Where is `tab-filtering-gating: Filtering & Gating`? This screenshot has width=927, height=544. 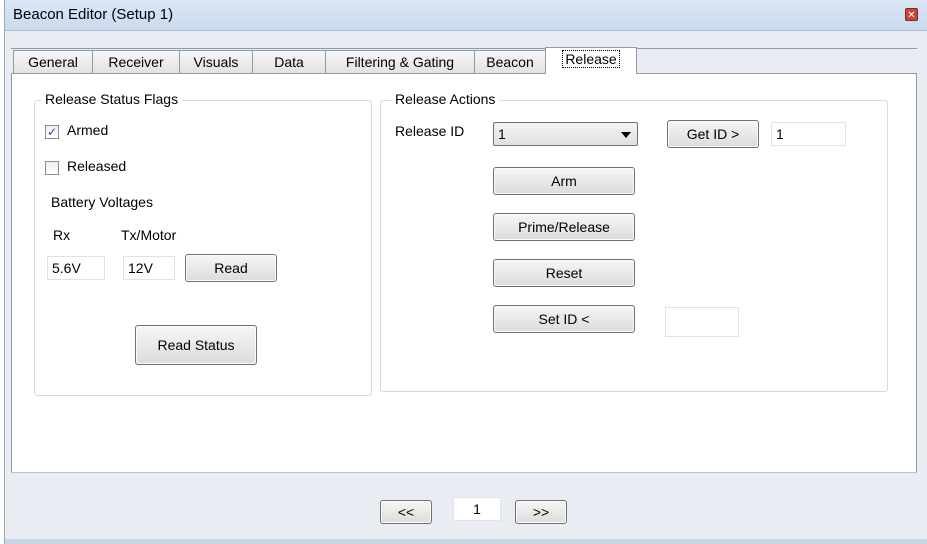 tab-filtering-gating: Filtering & Gating is located at coordinates (400, 62).